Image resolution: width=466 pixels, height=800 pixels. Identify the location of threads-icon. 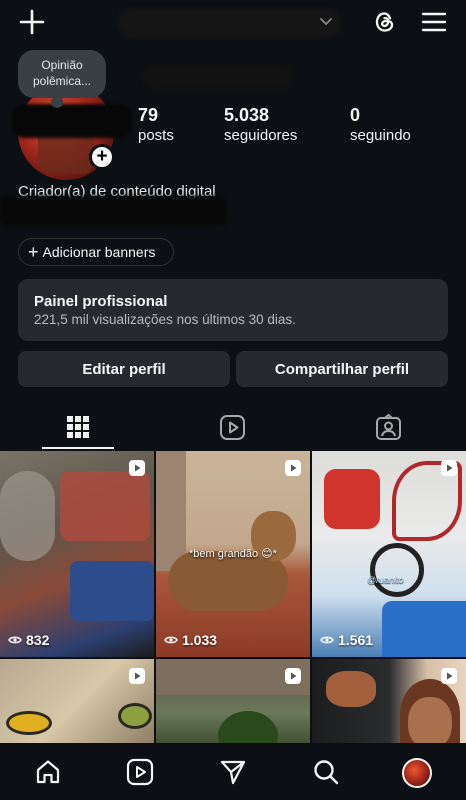
(385, 22).